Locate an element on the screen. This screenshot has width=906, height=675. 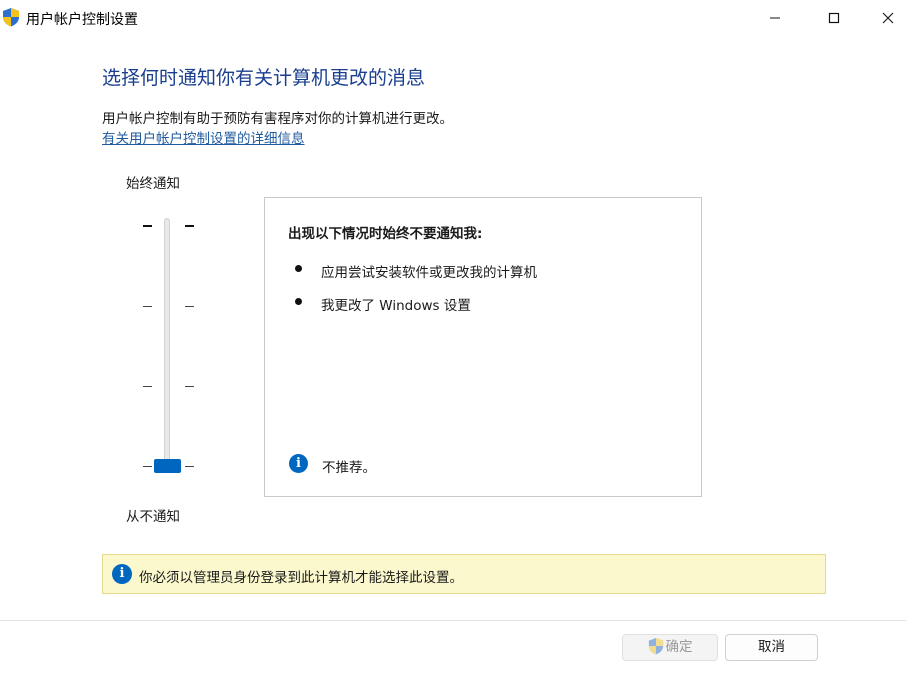
uac-details-link: 有关用户帐户控制设置的详细信息 is located at coordinates (203, 137).